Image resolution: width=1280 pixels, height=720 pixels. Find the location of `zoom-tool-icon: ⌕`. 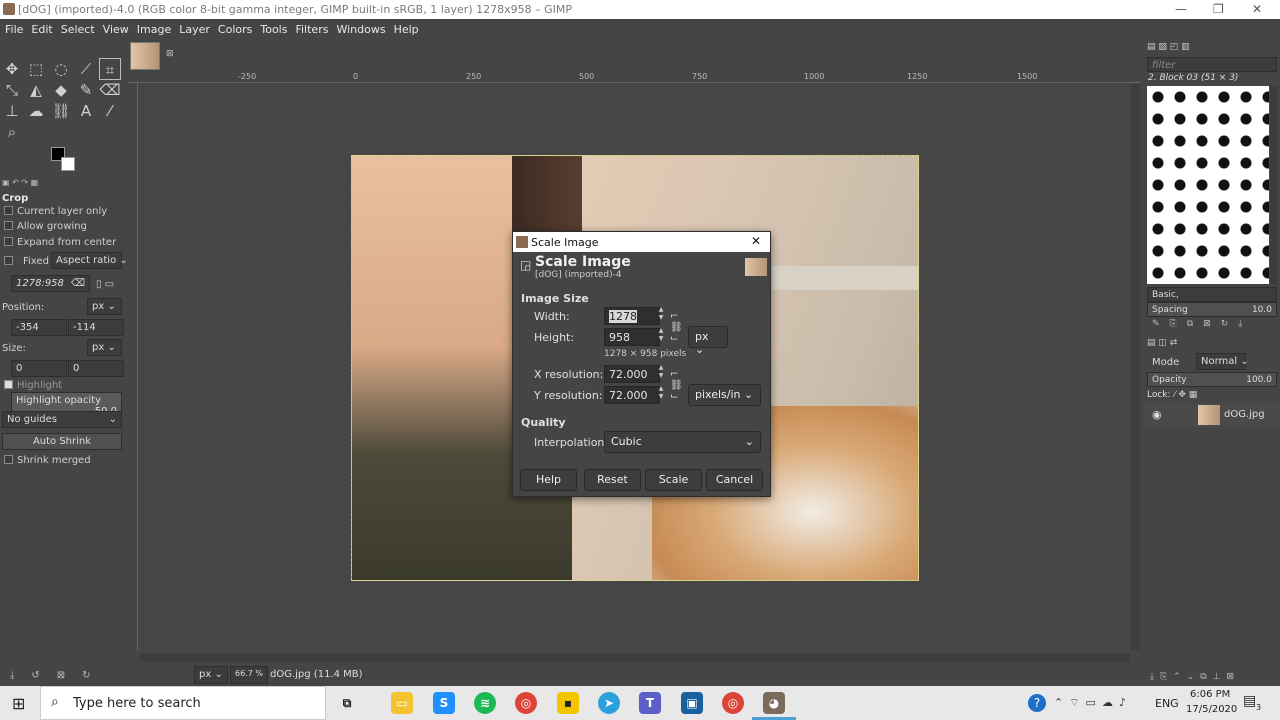

zoom-tool-icon: ⌕ is located at coordinates (12, 132).